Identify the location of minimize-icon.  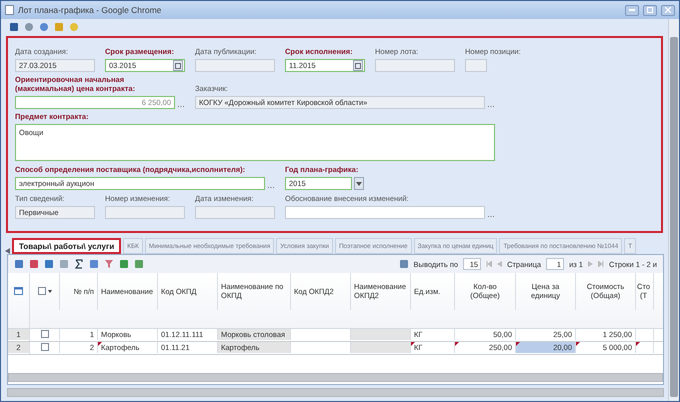
(632, 10).